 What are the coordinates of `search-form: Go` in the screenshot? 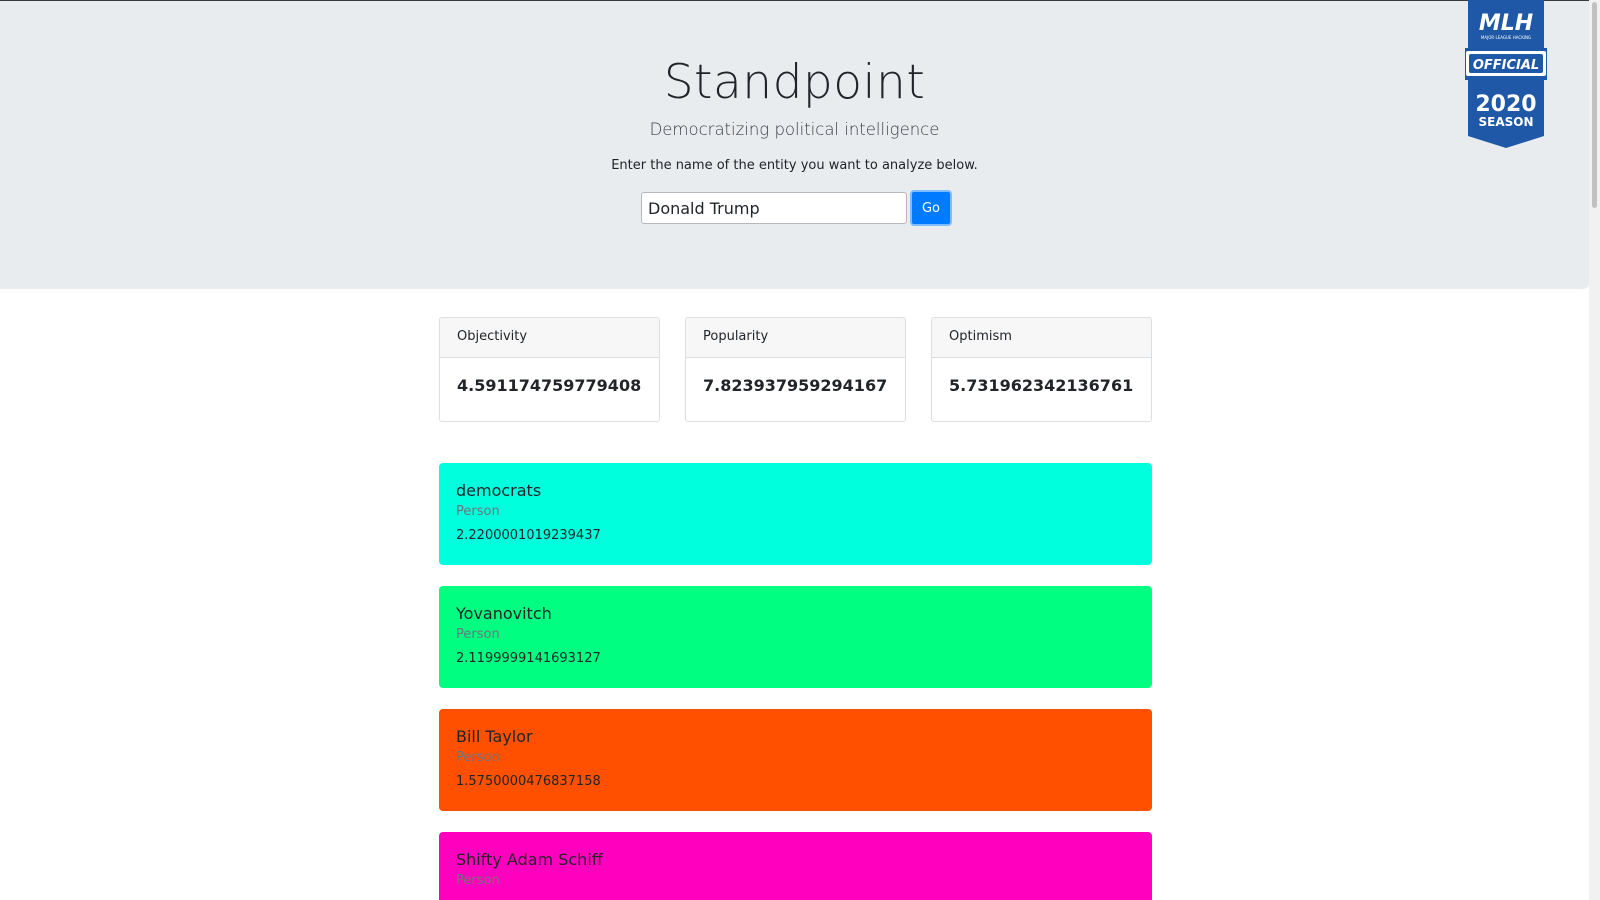 It's located at (796, 208).